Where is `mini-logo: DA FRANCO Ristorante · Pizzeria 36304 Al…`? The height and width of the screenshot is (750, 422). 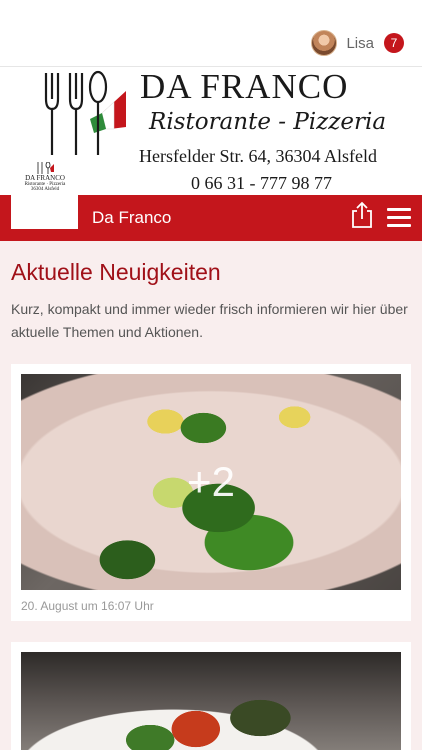
mini-logo: DA FRANCO Ristorante · Pizzeria 36304 Al… is located at coordinates (45, 178).